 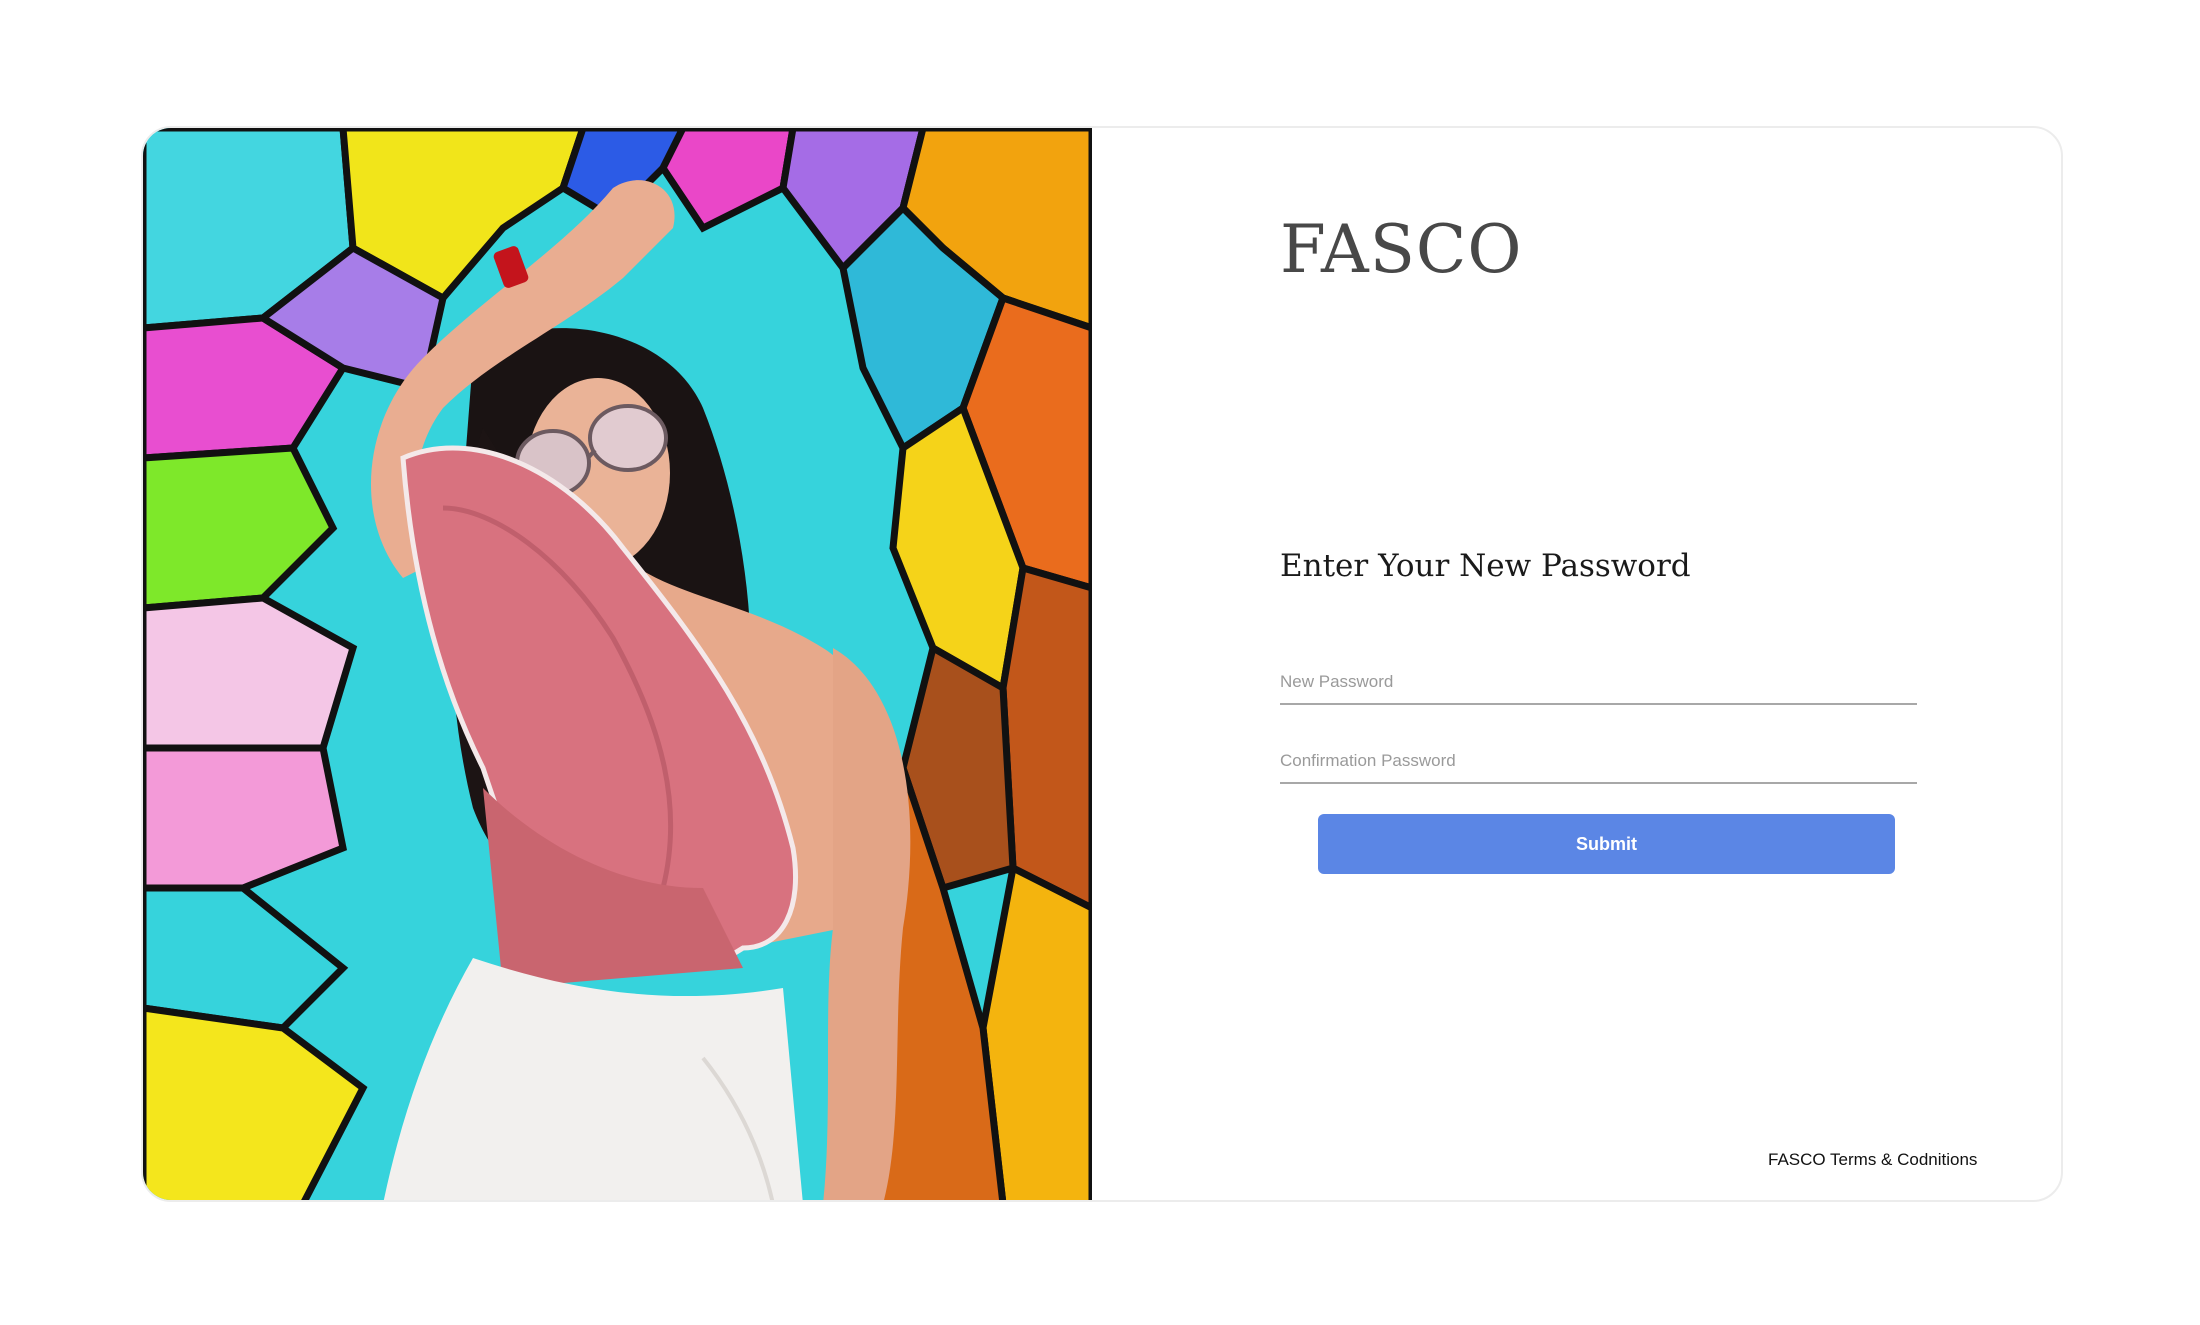 I want to click on submit-button: Submit, so click(x=1606, y=844).